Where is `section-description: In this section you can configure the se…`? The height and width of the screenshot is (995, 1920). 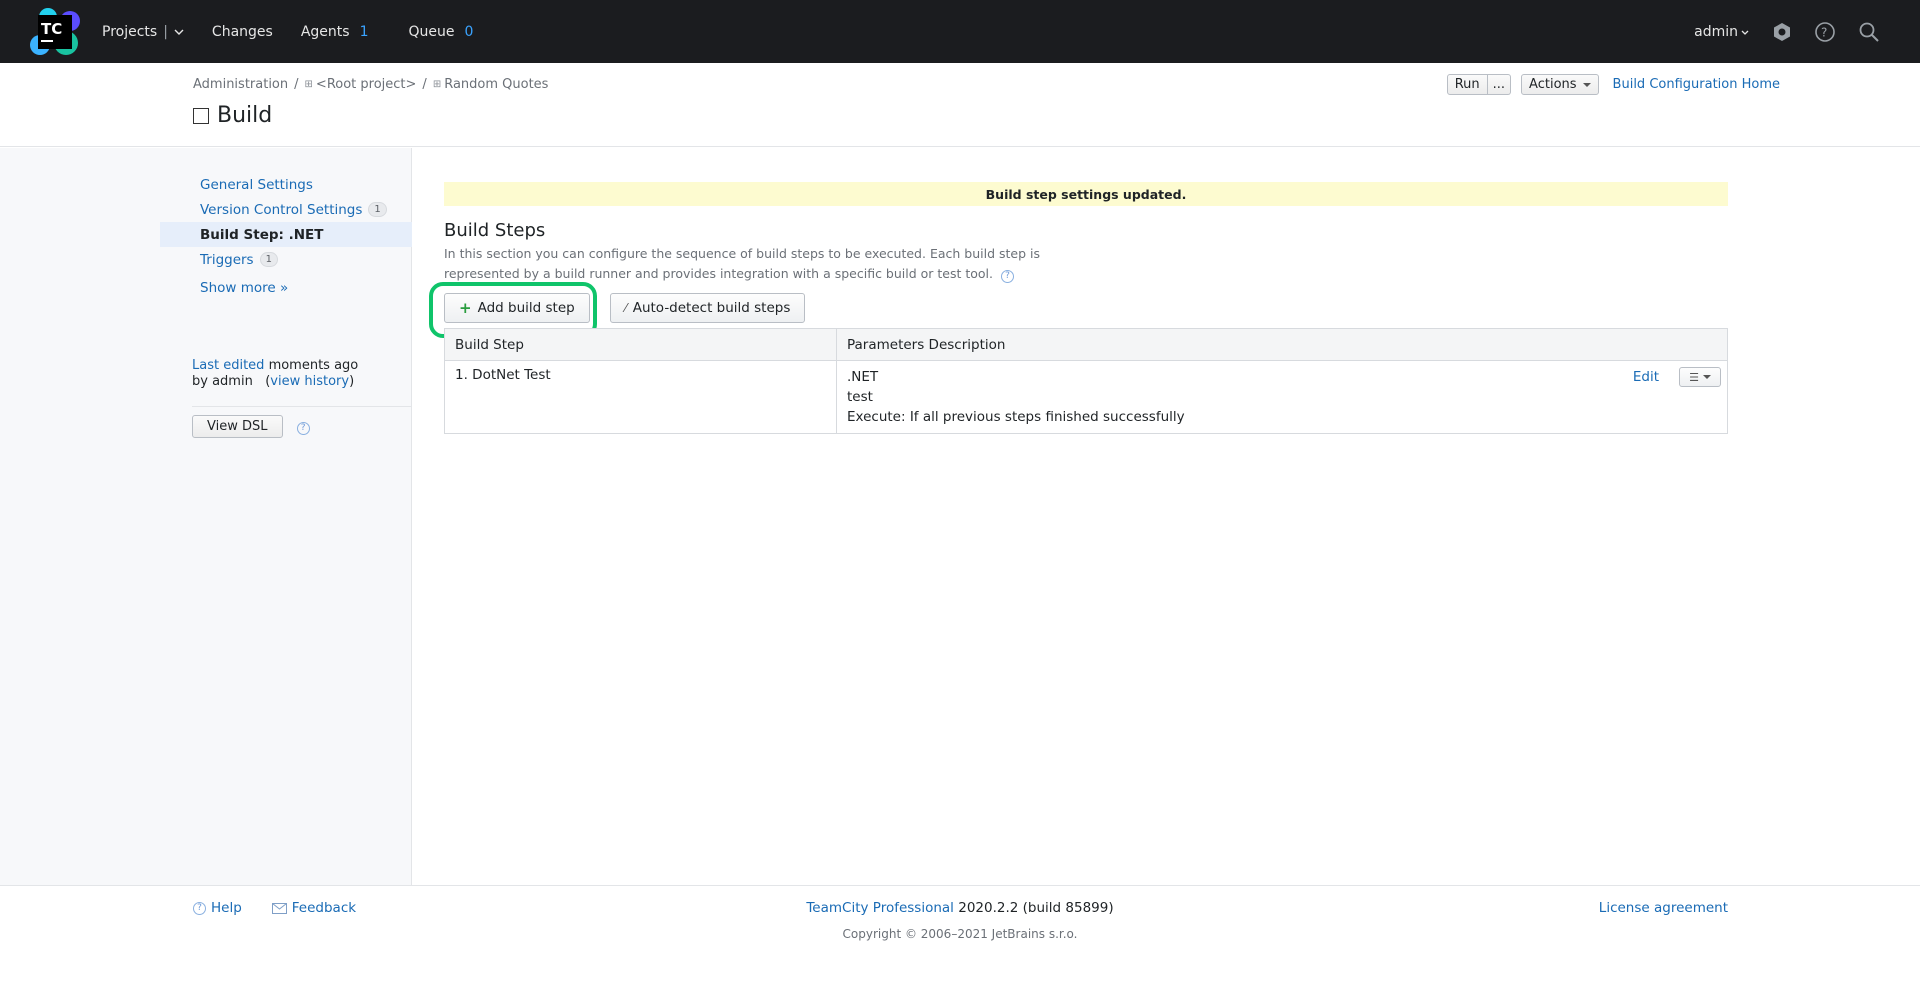
section-description: In this section you can configure the se… is located at coordinates (764, 264).